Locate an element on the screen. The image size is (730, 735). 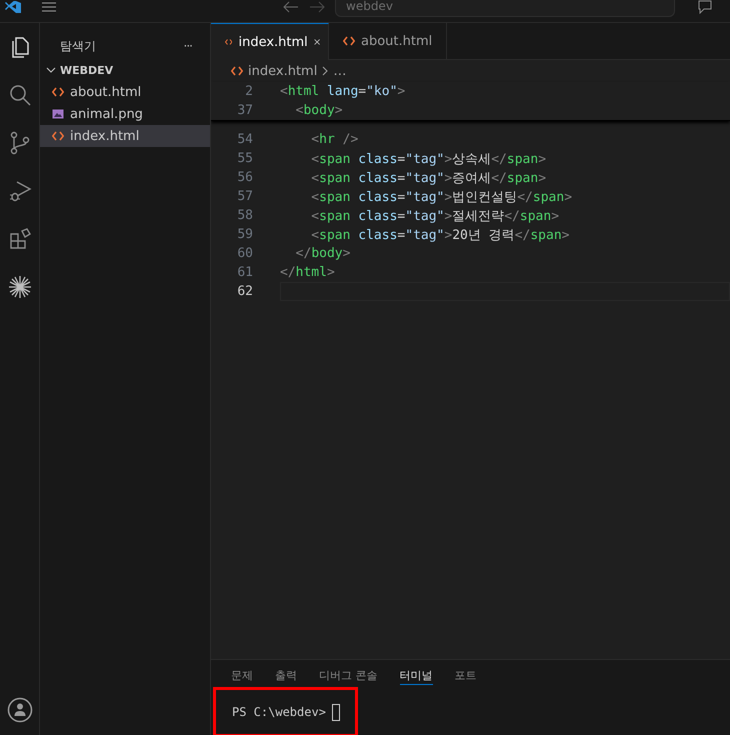
line-number: 37 is located at coordinates (245, 110).